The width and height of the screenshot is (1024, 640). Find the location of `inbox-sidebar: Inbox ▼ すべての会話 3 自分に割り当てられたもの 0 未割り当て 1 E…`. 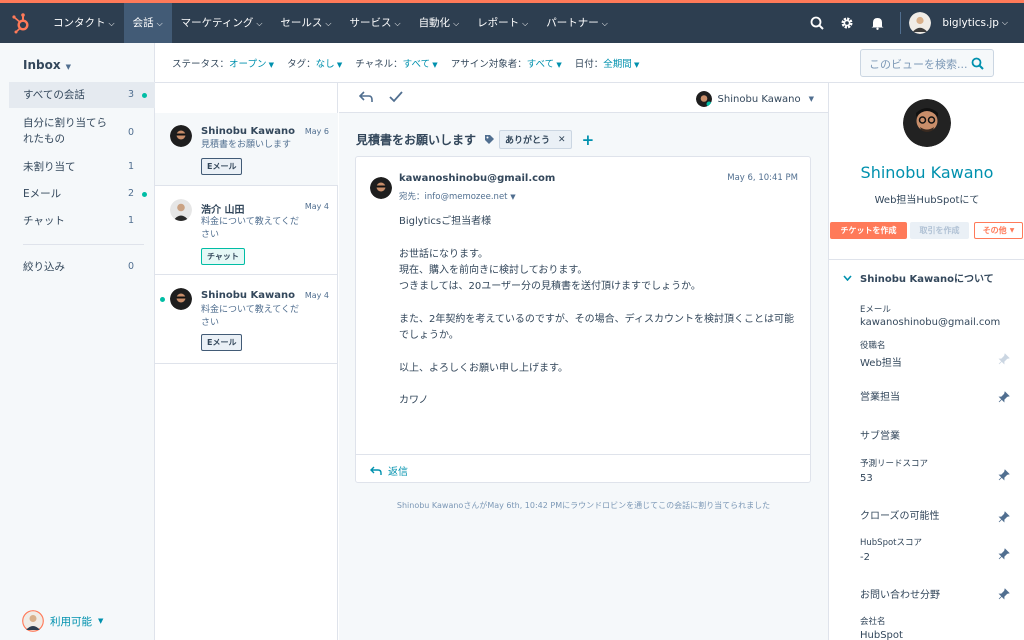

inbox-sidebar: Inbox ▼ すべての会話 3 自分に割り当てられたもの 0 未割り当て 1 E… is located at coordinates (77, 341).